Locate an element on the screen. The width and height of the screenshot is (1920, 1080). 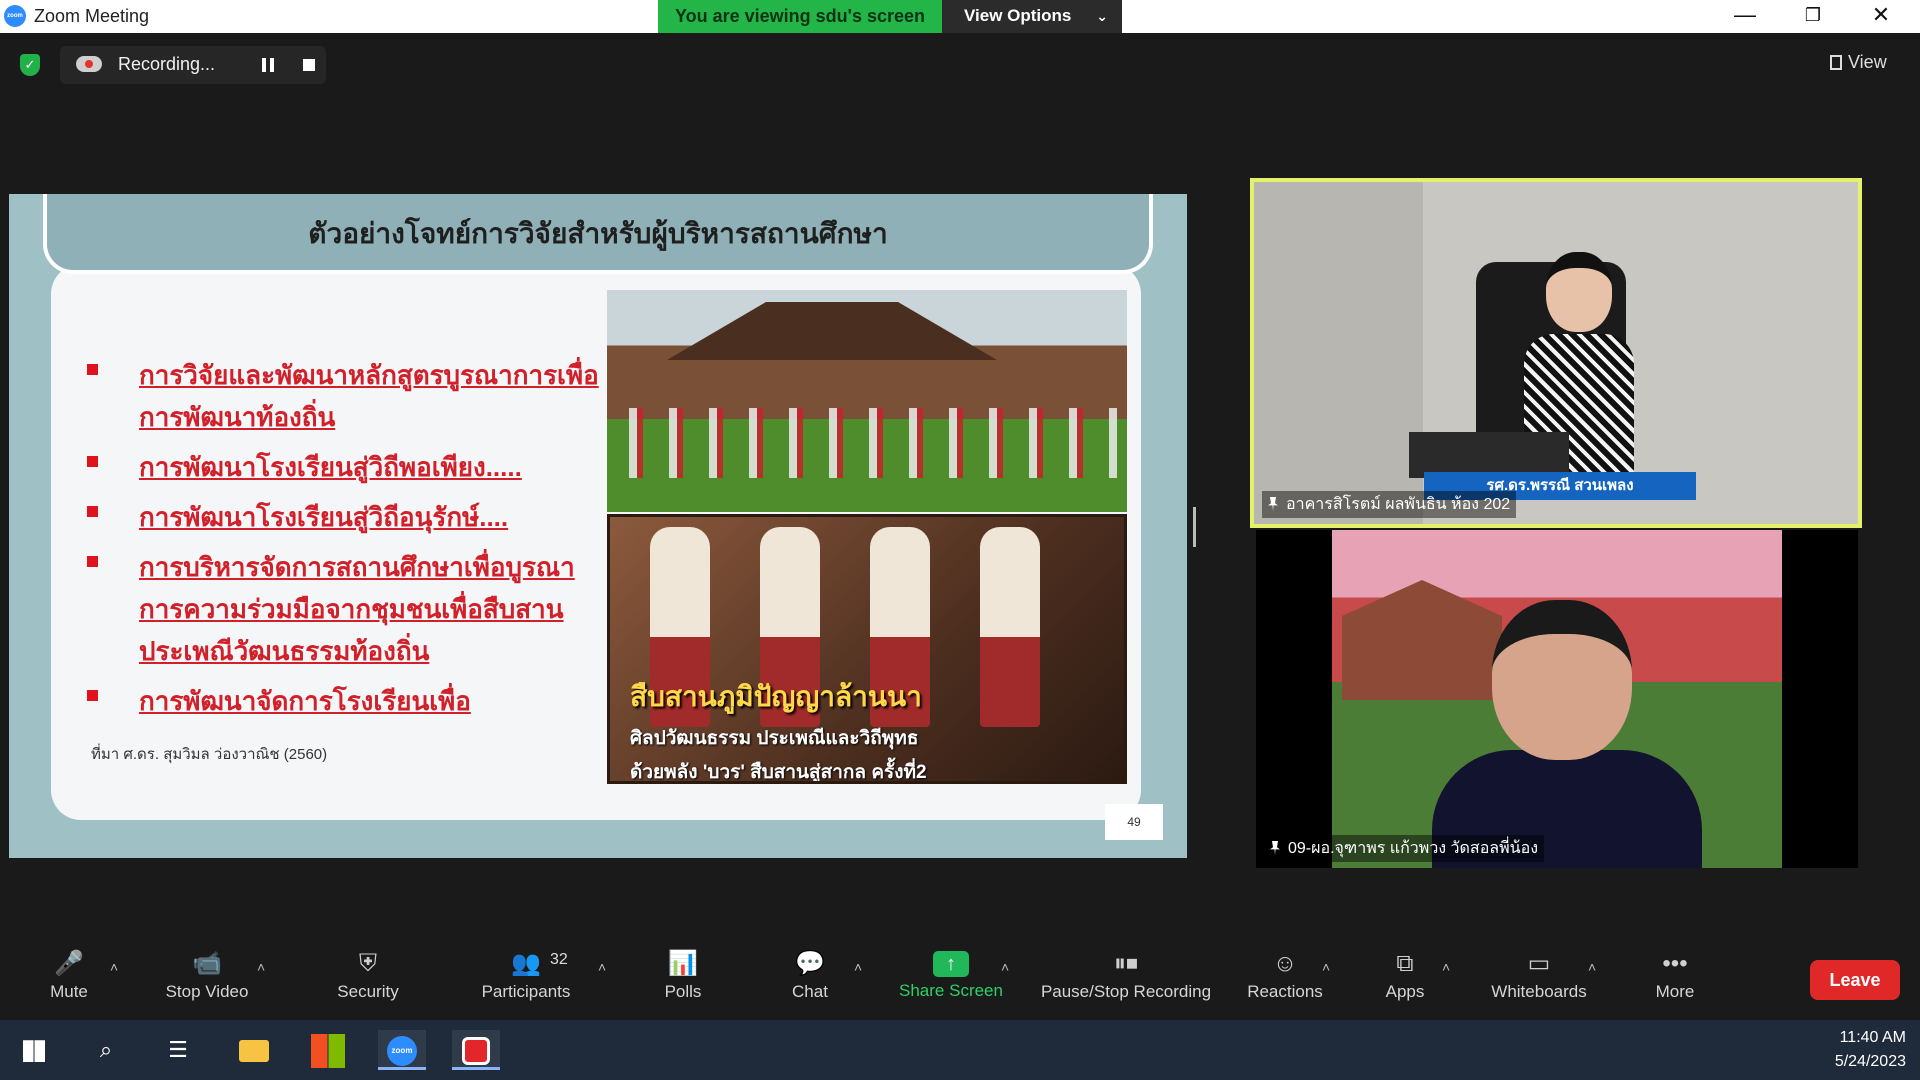
whiteboards-options-caret: ˄ is located at coordinates (1592, 967).